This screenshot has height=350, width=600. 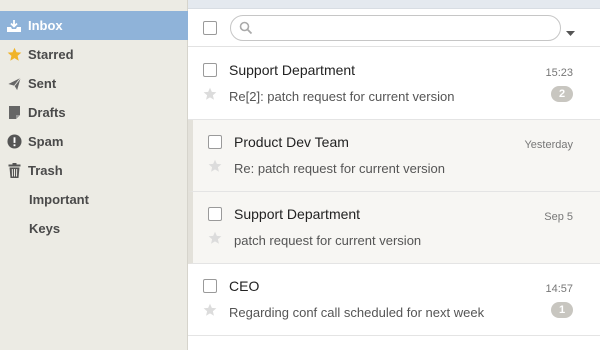 What do you see at coordinates (46, 141) in the screenshot?
I see `sidebar-item-label: Spam` at bounding box center [46, 141].